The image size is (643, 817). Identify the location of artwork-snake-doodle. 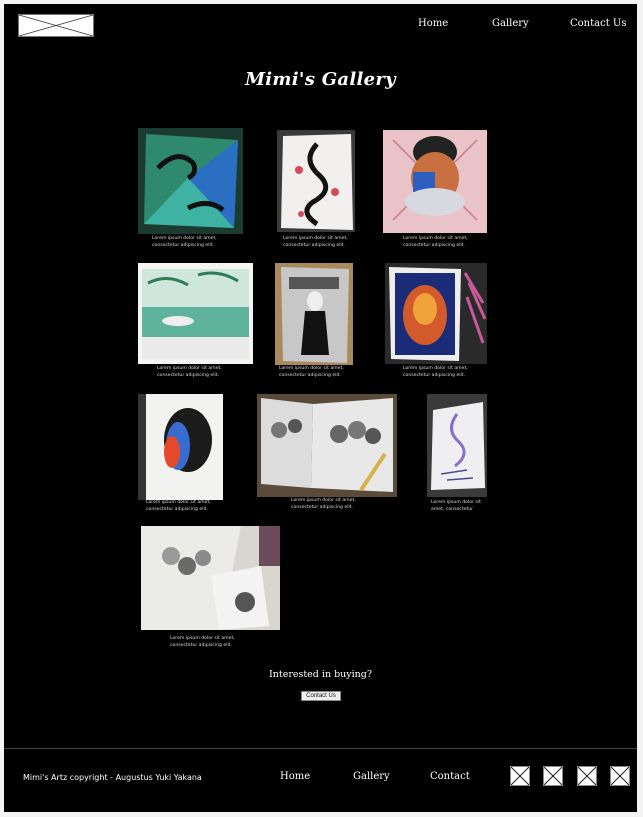
(457, 445).